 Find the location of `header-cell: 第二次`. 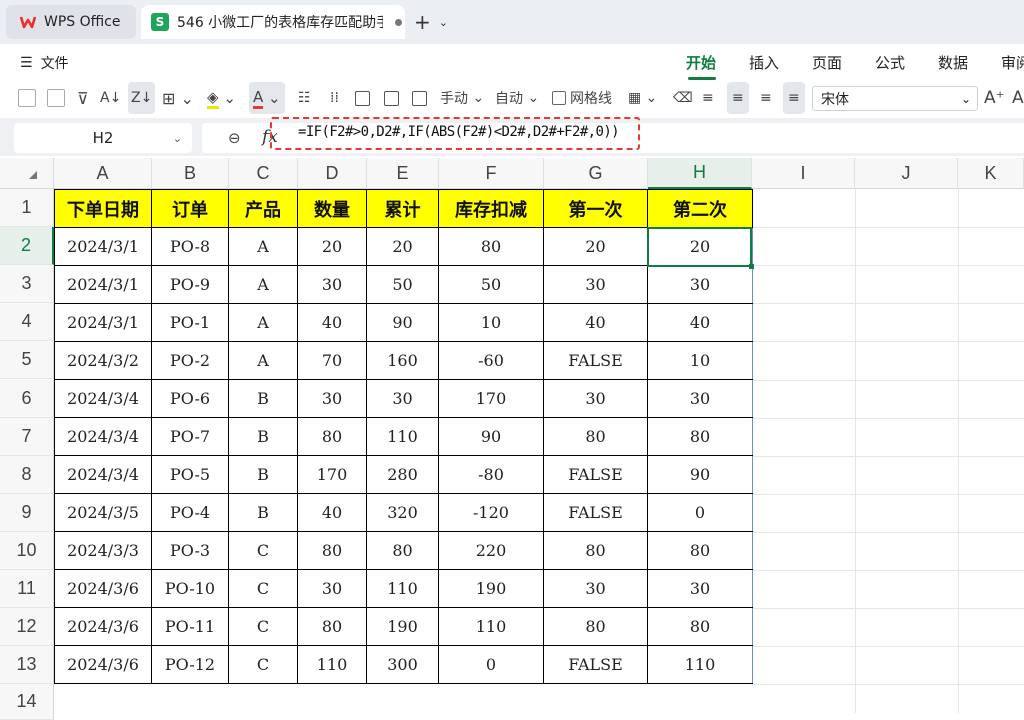

header-cell: 第二次 is located at coordinates (700, 208).